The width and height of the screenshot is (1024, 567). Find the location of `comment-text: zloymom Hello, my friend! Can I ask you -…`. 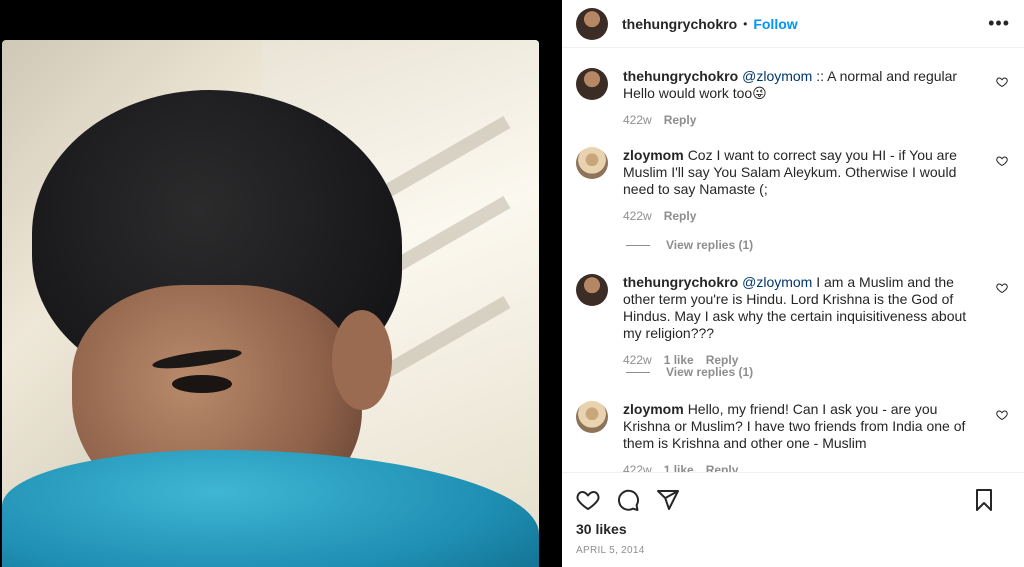

comment-text: zloymom Hello, my friend! Can I ask you -… is located at coordinates (802, 426).